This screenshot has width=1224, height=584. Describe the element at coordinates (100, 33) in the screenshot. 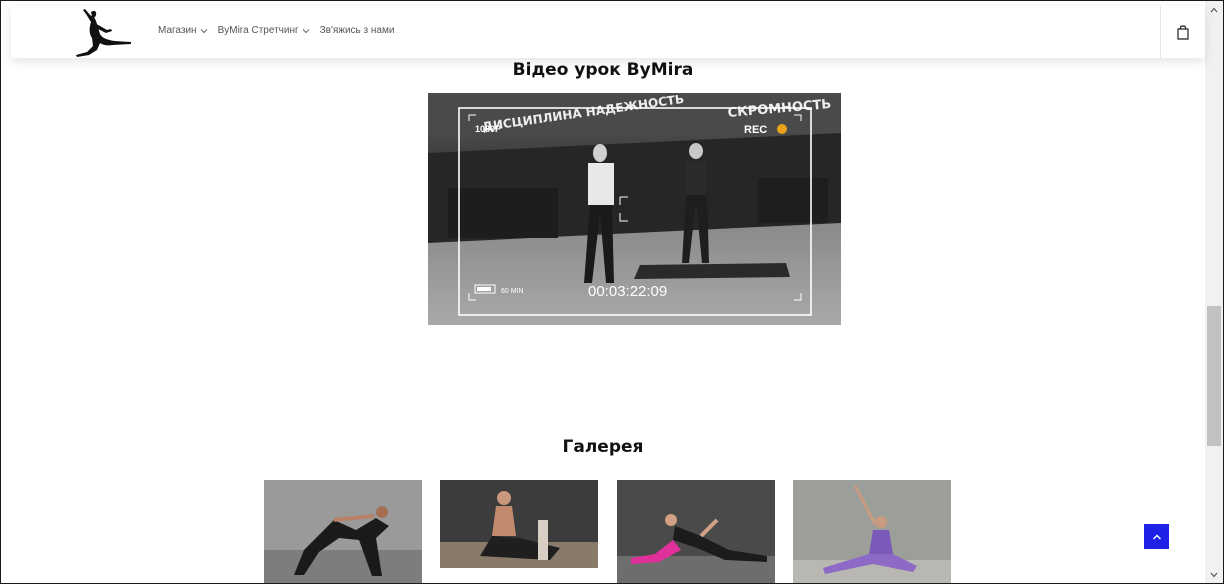

I see `dancer-logo` at that location.